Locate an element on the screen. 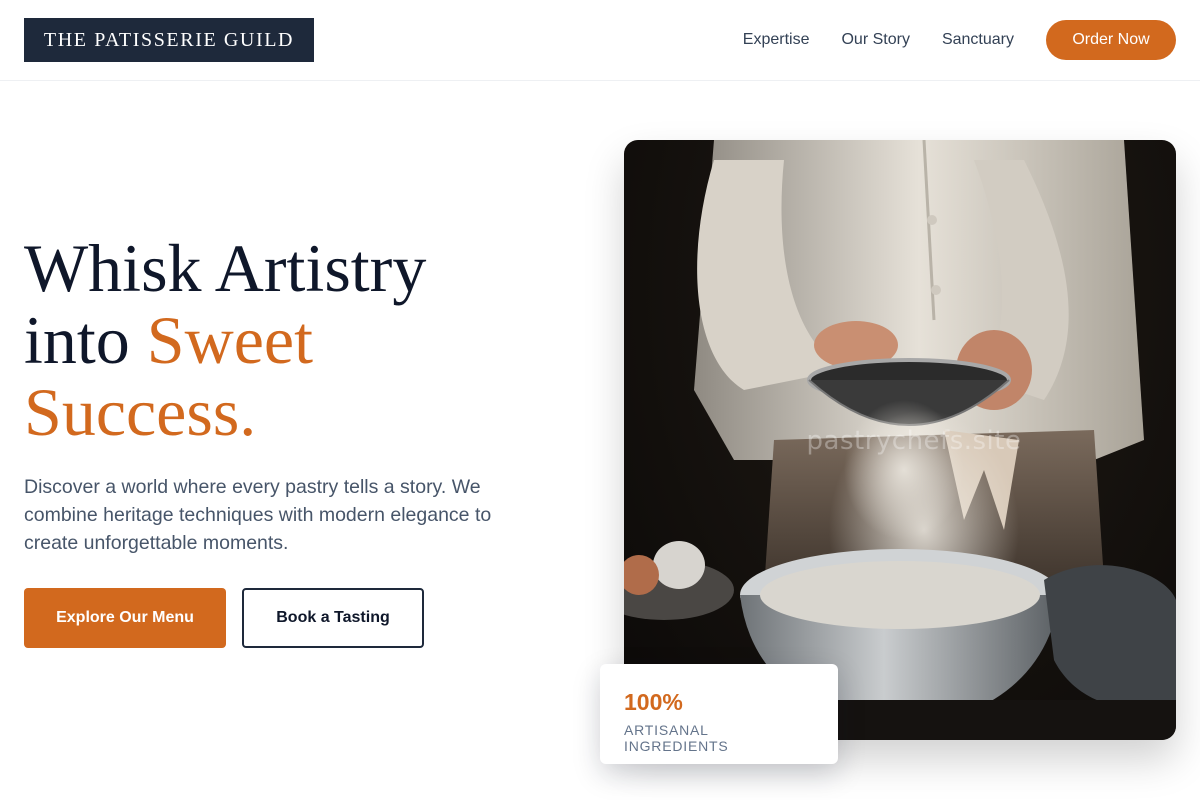  stat-card: 100% ARTISANAL INGREDIENTS is located at coordinates (719, 714).